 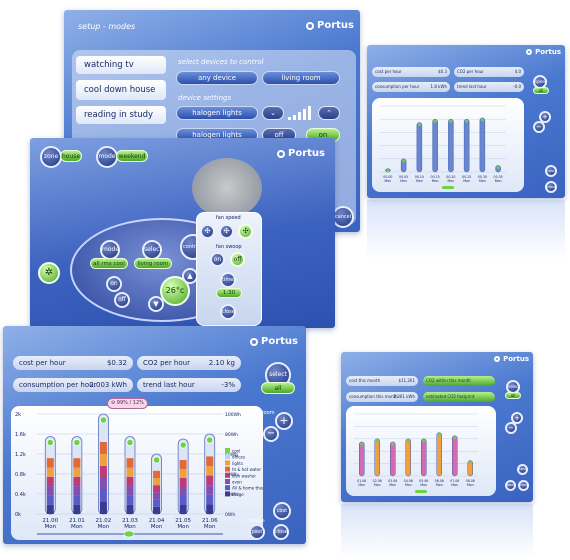 I want to click on tv-screen-image, so click(x=227, y=188).